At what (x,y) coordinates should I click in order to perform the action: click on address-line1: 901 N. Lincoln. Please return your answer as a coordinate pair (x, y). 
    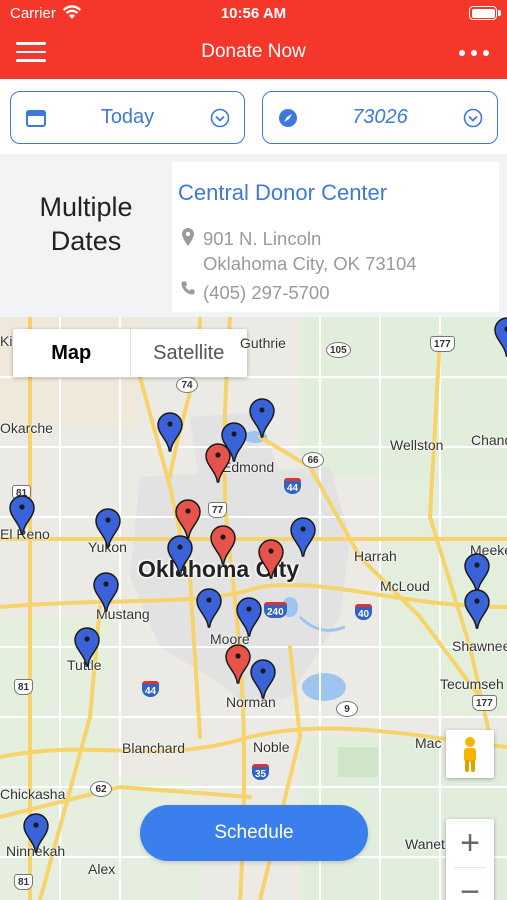
    Looking at the image, I should click on (262, 238).